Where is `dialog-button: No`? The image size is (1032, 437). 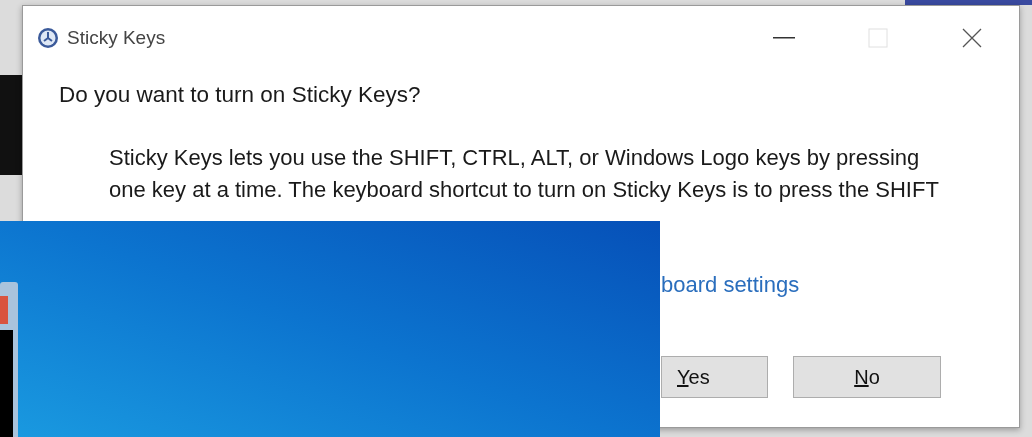
dialog-button: No is located at coordinates (867, 377).